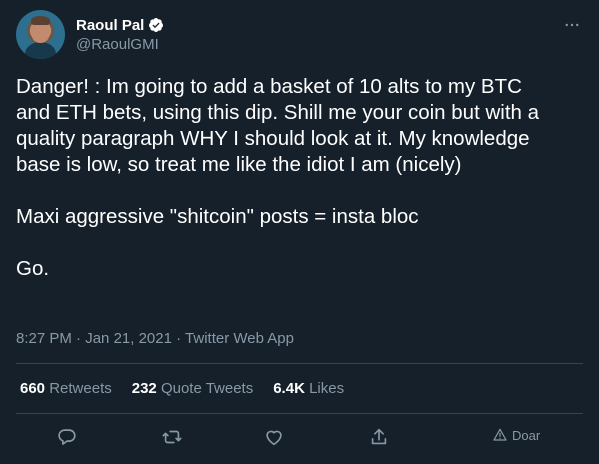  I want to click on retweets-count: 660, so click(33, 388).